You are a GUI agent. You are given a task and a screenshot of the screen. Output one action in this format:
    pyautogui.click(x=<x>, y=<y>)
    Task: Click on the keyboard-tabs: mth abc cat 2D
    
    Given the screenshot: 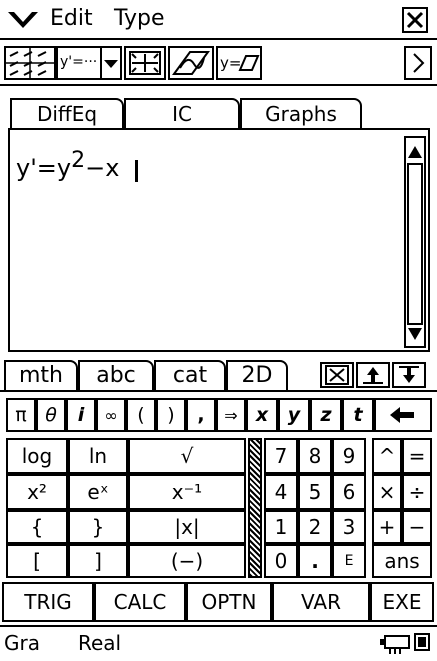 What is the action you would take?
    pyautogui.click(x=218, y=375)
    